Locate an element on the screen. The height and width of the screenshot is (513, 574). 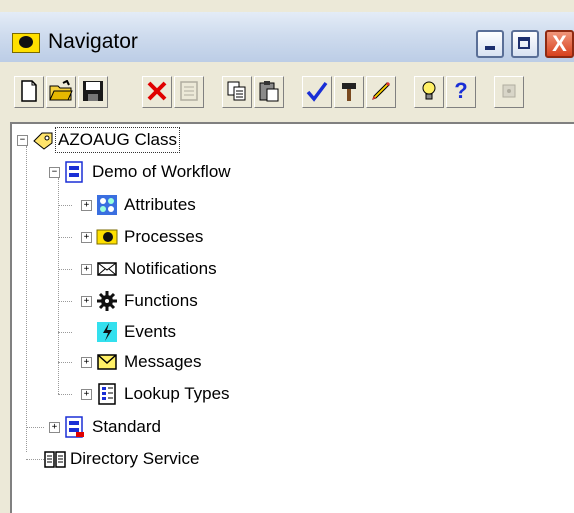
lookup-icon is located at coordinates (107, 394).